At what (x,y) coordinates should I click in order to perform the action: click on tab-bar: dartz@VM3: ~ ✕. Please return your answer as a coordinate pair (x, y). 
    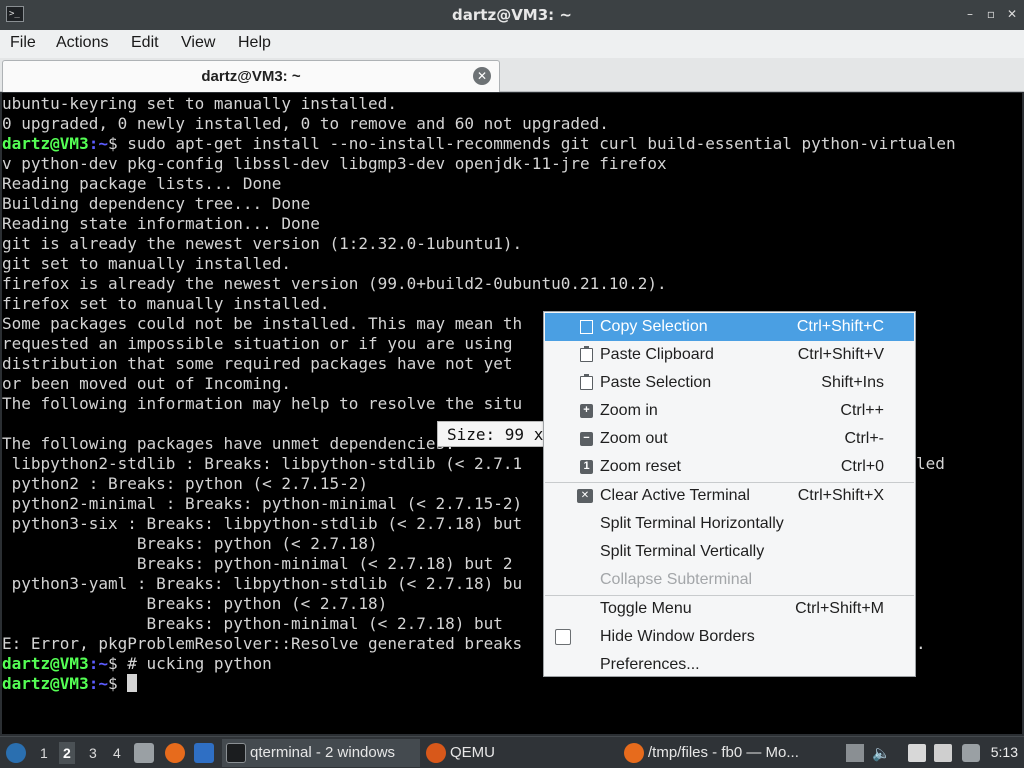
    Looking at the image, I should click on (512, 75).